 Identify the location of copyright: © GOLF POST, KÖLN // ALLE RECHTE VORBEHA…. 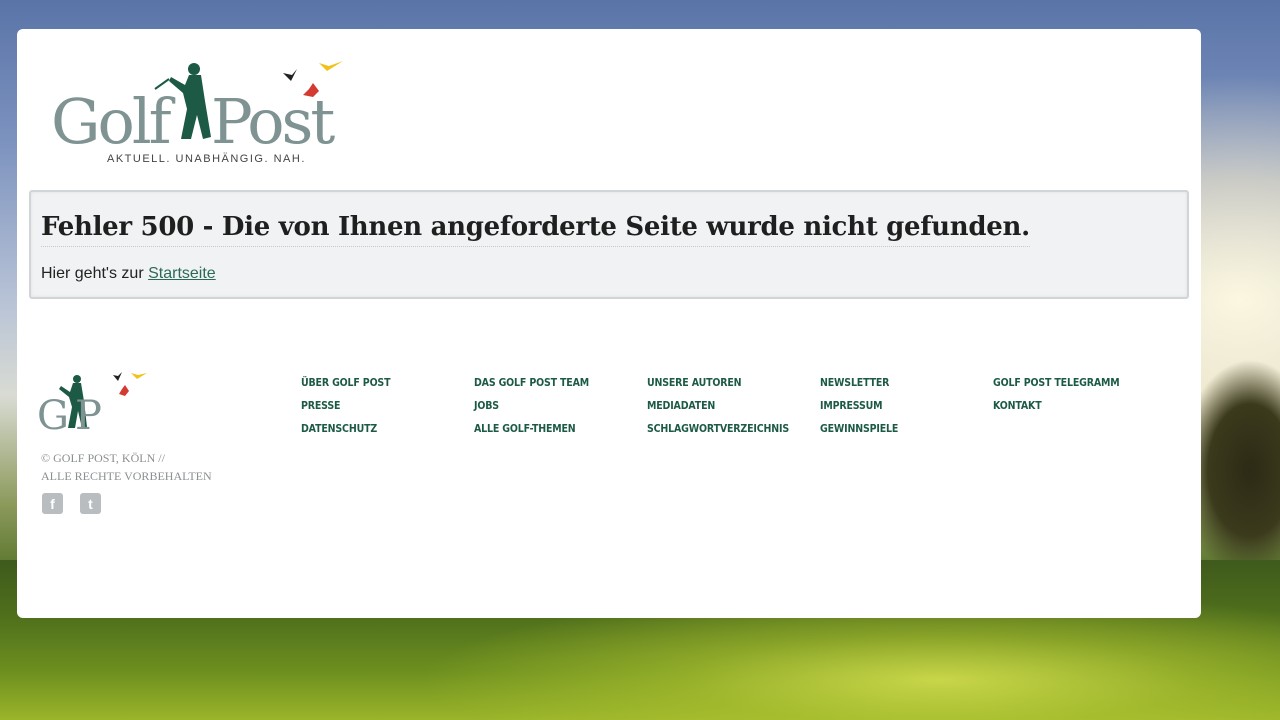
(126, 467).